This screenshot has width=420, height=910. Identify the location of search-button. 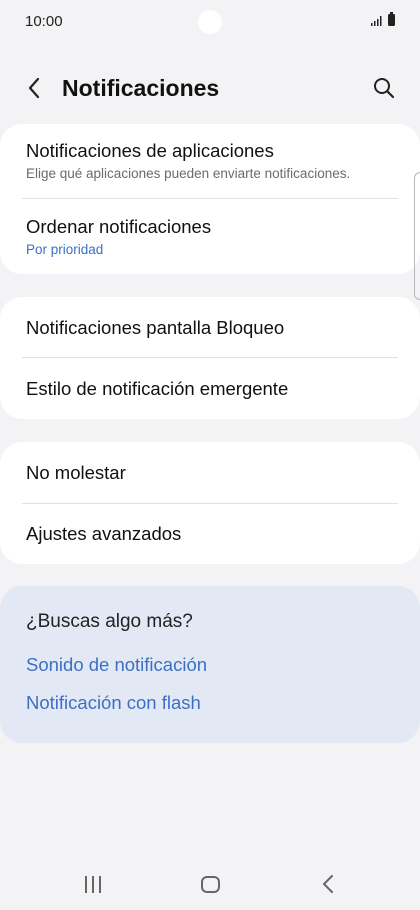
(384, 88).